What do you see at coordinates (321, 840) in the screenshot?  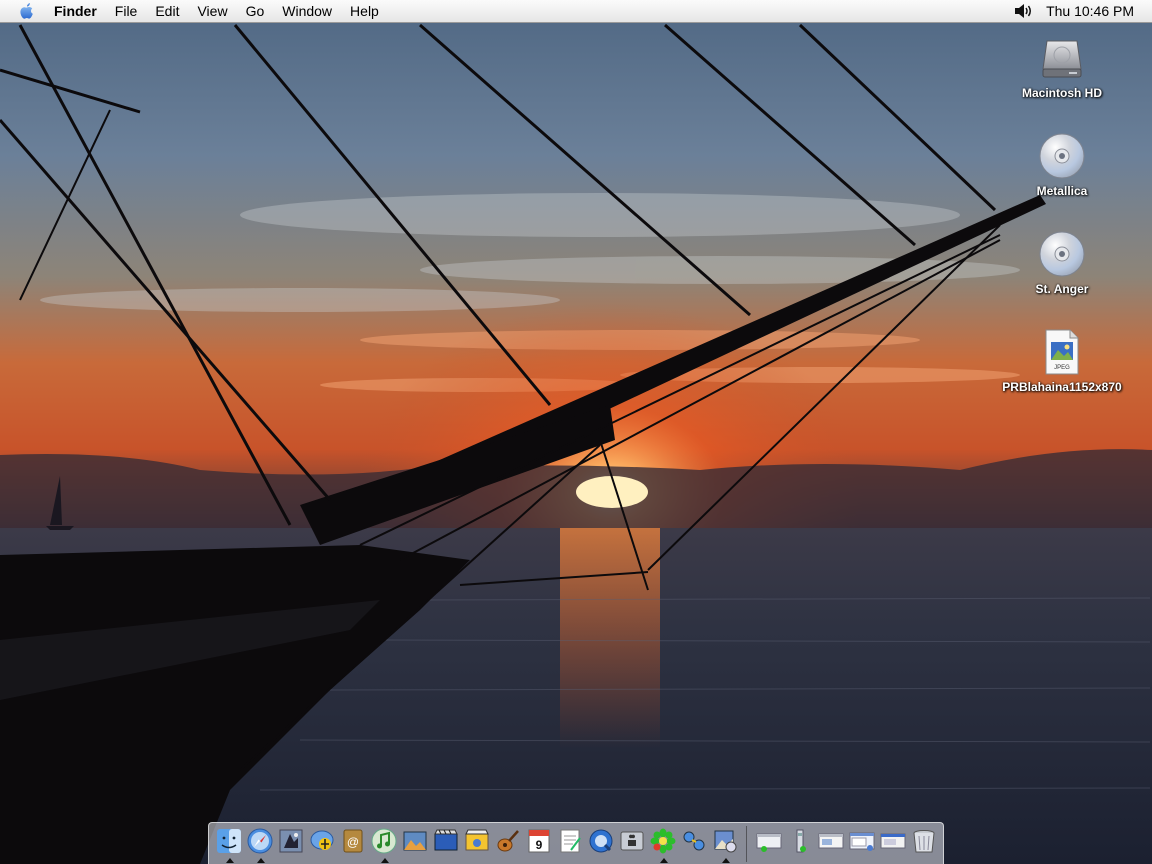 I see `ichat-icon` at bounding box center [321, 840].